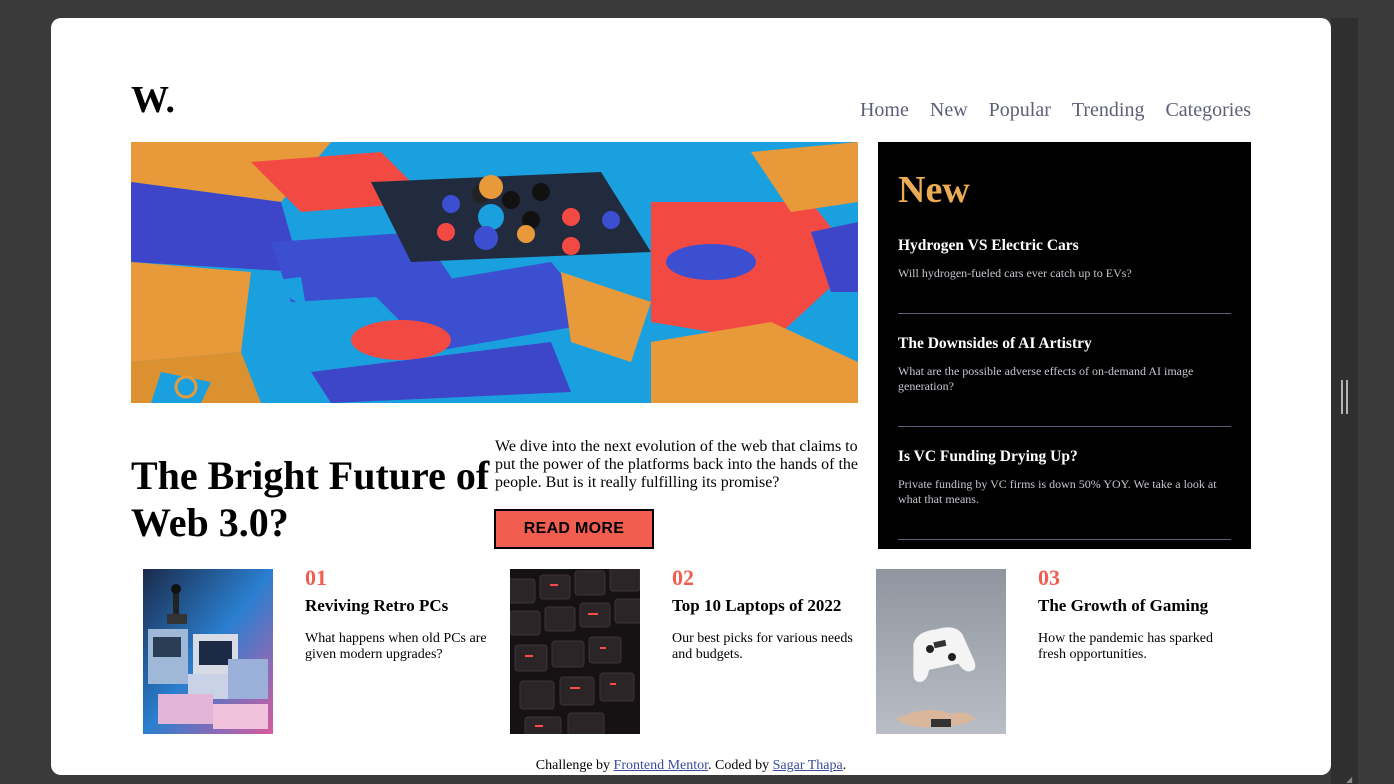  What do you see at coordinates (1138, 606) in the screenshot?
I see `card-title: The Growth of Gaming` at bounding box center [1138, 606].